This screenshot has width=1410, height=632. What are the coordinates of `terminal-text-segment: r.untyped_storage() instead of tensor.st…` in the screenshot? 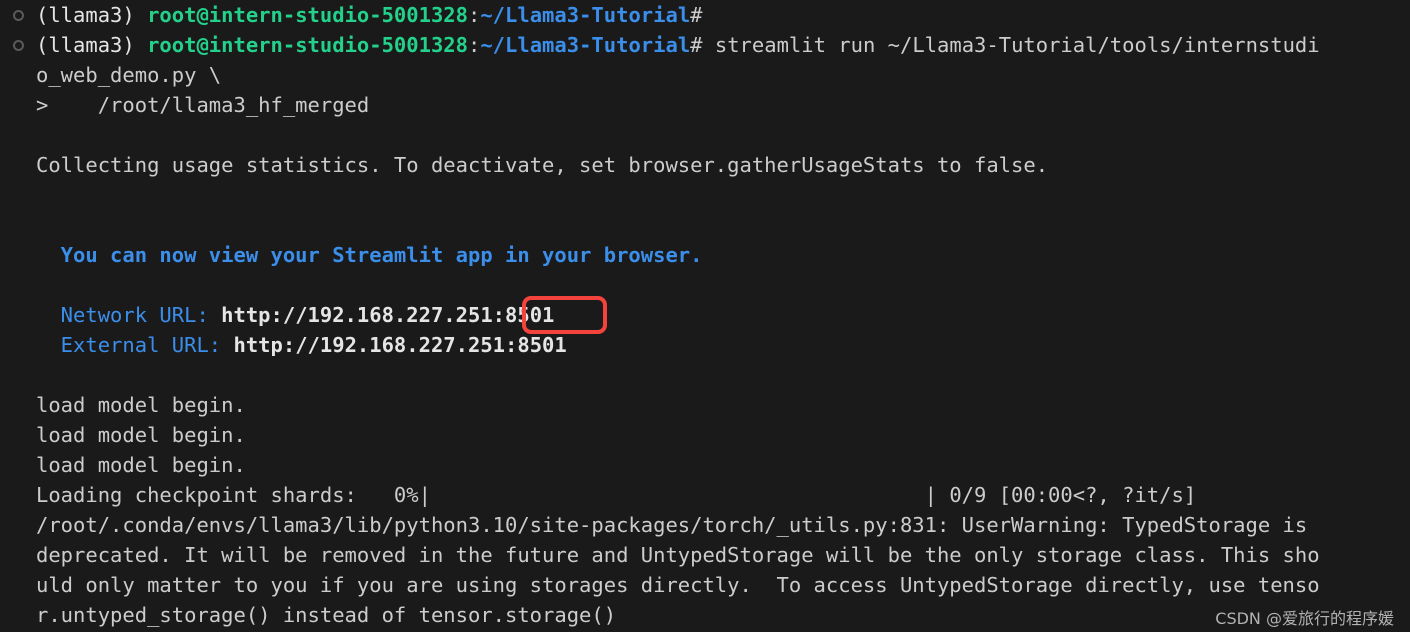 It's located at (326, 615).